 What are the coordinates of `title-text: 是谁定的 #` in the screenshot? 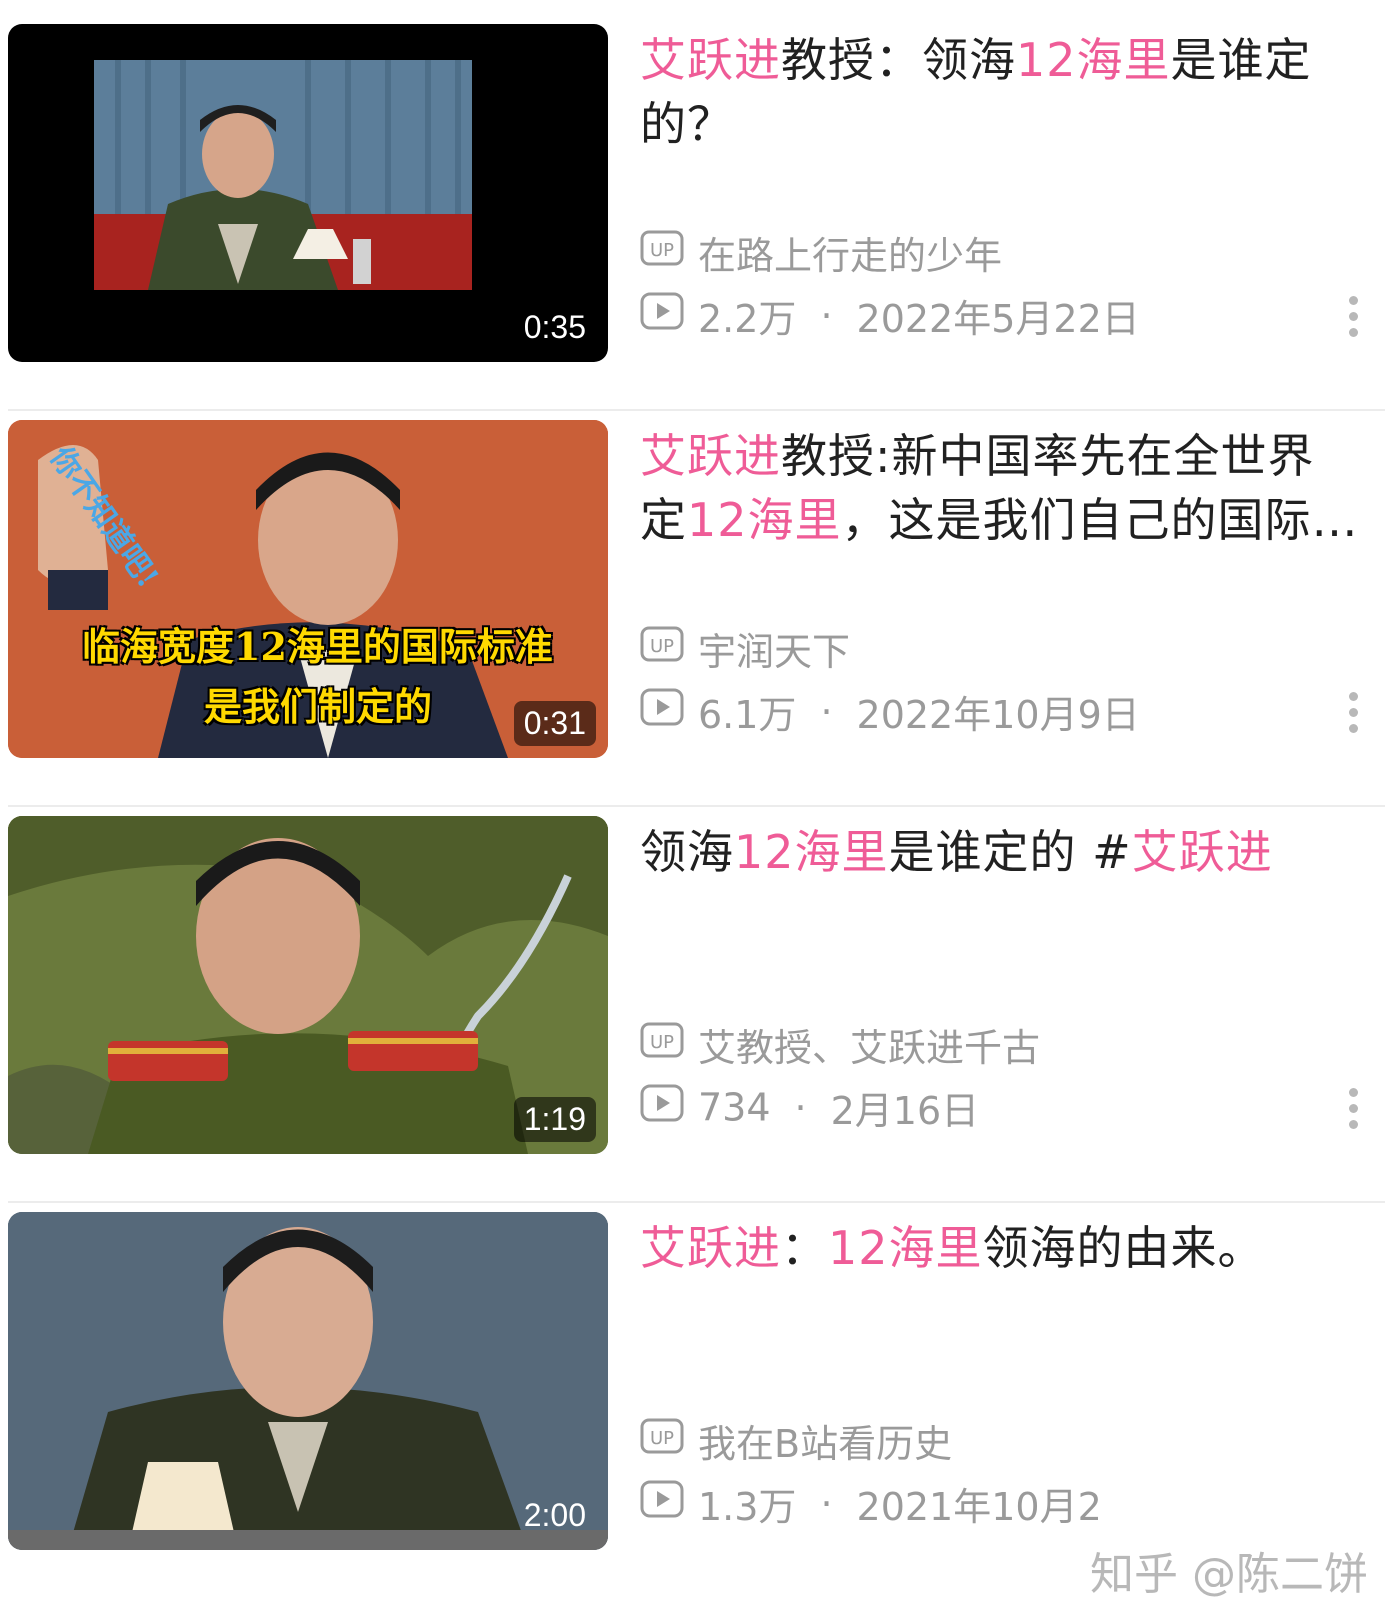 It's located at (1010, 852).